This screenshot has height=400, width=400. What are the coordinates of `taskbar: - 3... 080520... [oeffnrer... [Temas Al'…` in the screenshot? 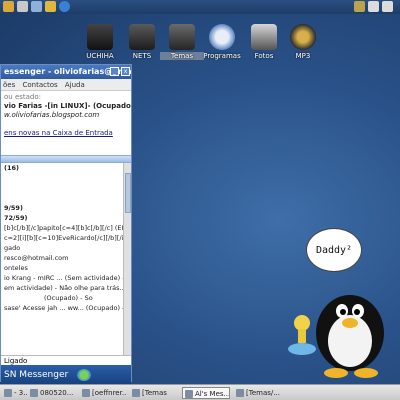 It's located at (200, 392).